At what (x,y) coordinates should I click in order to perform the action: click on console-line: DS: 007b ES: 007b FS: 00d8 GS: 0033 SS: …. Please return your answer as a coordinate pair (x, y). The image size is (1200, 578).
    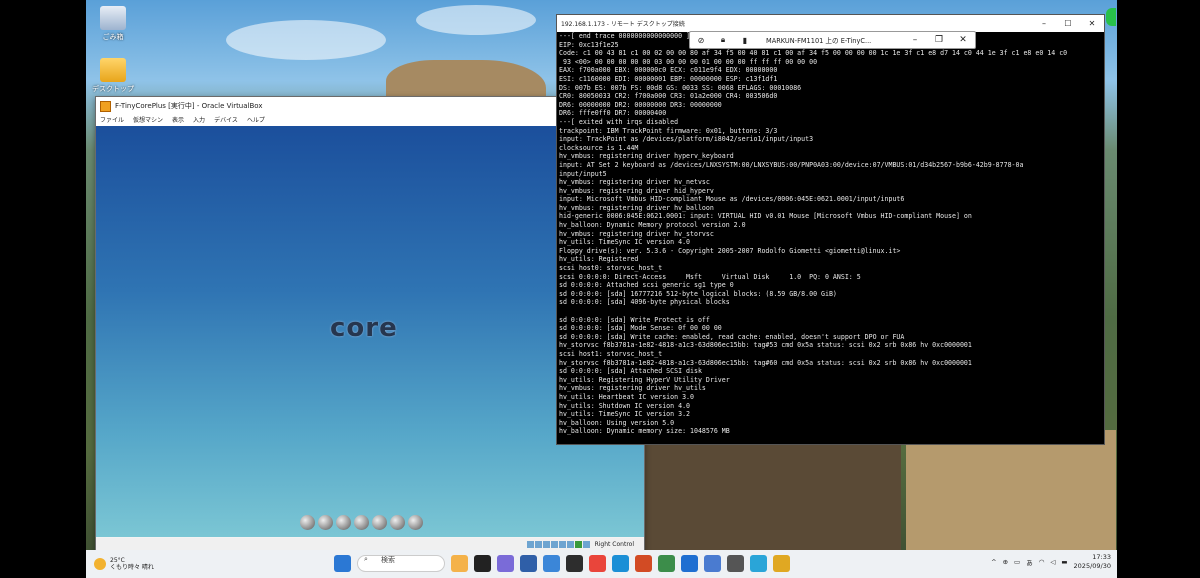
    Looking at the image, I should click on (680, 87).